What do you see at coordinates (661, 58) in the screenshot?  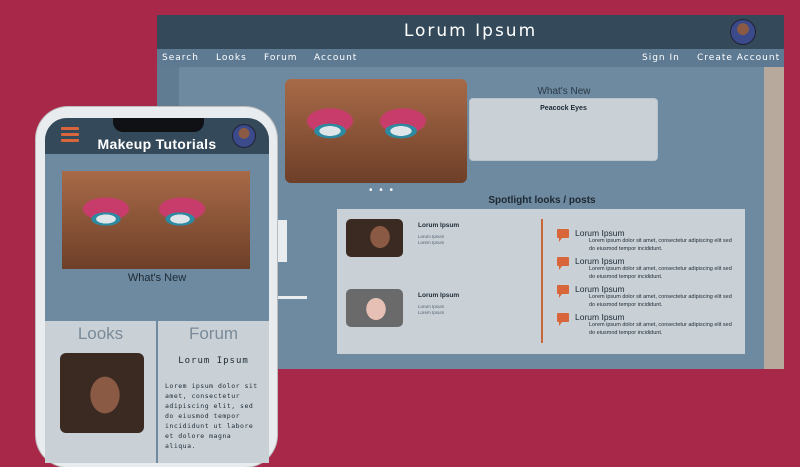 I see `nav-sign-in: Sign In` at bounding box center [661, 58].